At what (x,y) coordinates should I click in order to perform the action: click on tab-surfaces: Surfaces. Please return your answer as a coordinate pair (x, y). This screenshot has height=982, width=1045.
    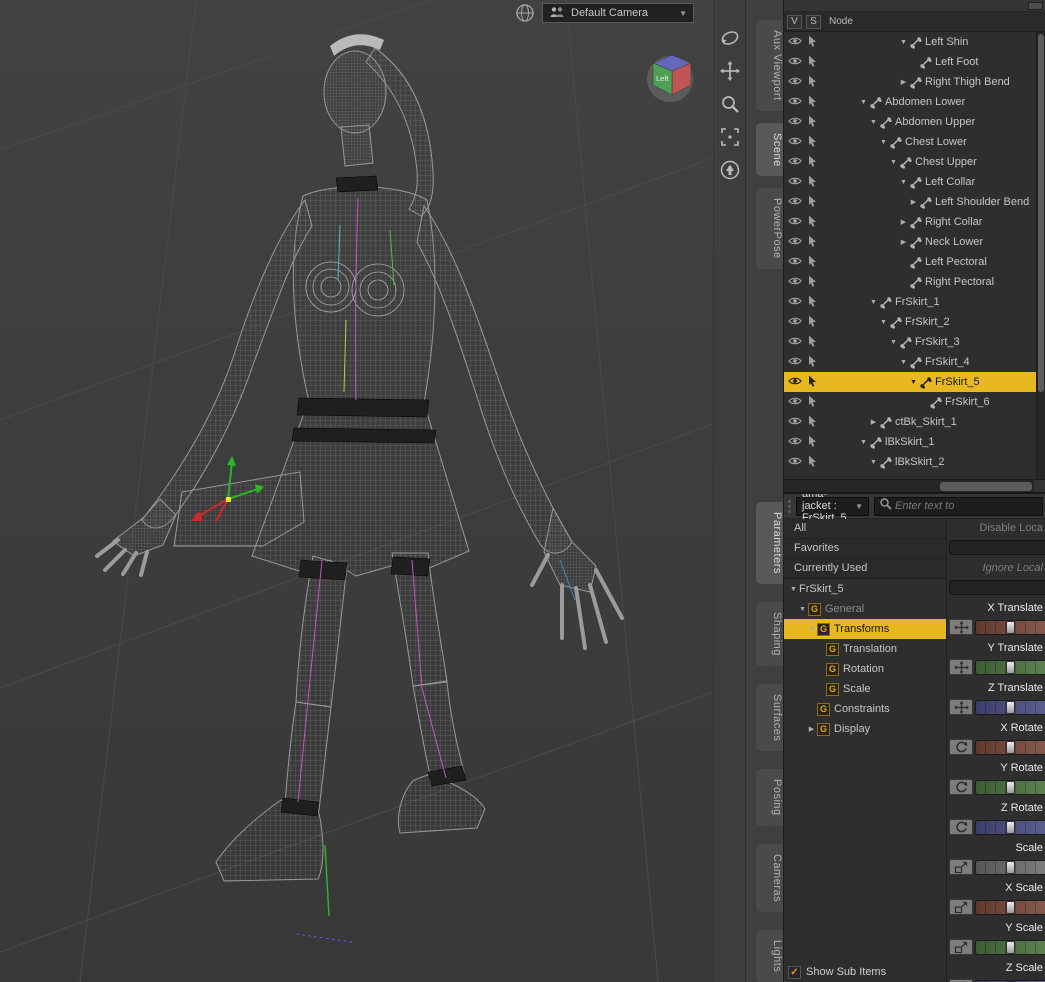
    Looking at the image, I should click on (769, 717).